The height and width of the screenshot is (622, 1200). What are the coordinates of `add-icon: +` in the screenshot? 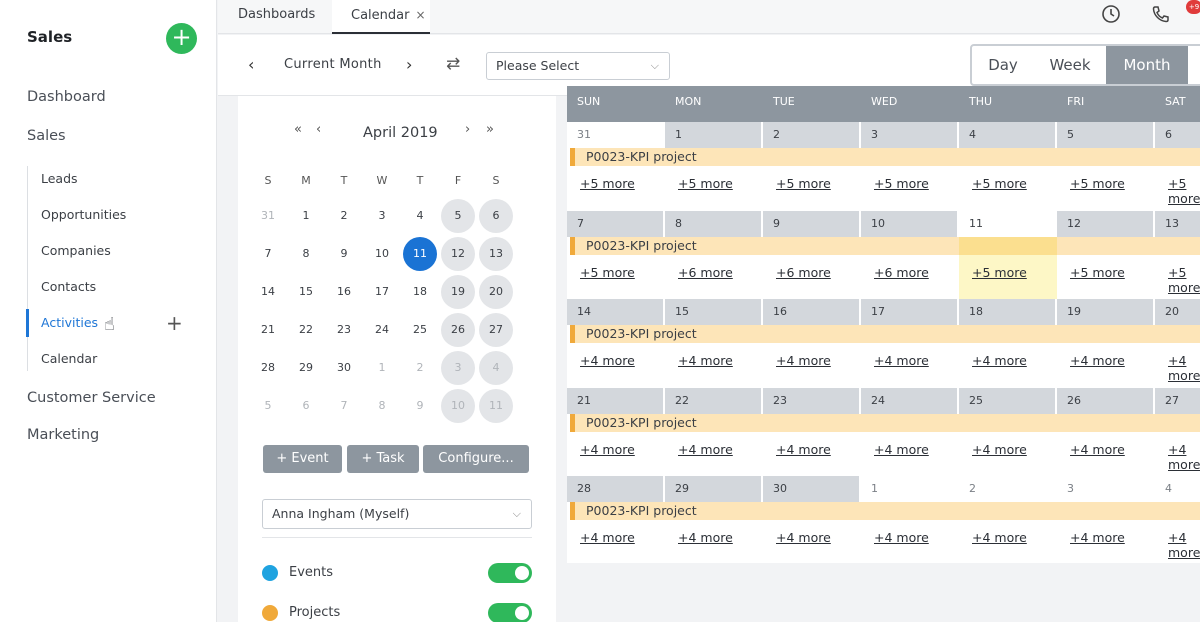 It's located at (181, 38).